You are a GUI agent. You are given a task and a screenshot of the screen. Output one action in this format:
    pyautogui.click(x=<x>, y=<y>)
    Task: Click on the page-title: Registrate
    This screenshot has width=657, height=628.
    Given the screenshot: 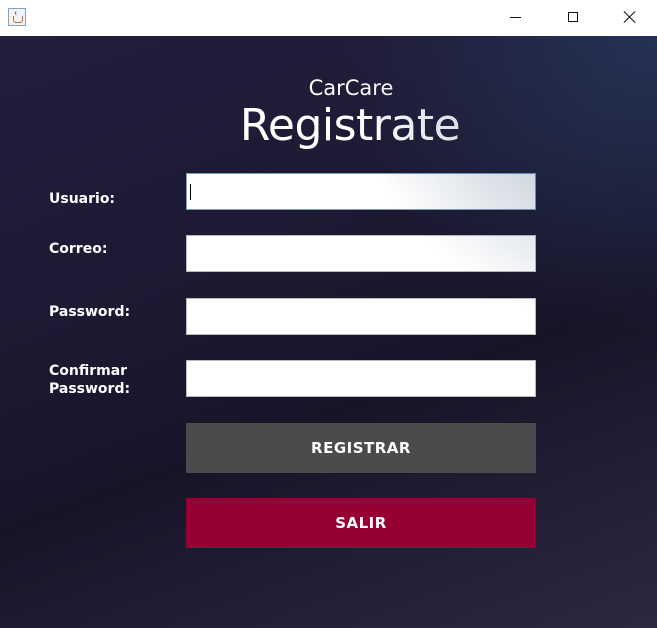 What is the action you would take?
    pyautogui.click(x=350, y=125)
    